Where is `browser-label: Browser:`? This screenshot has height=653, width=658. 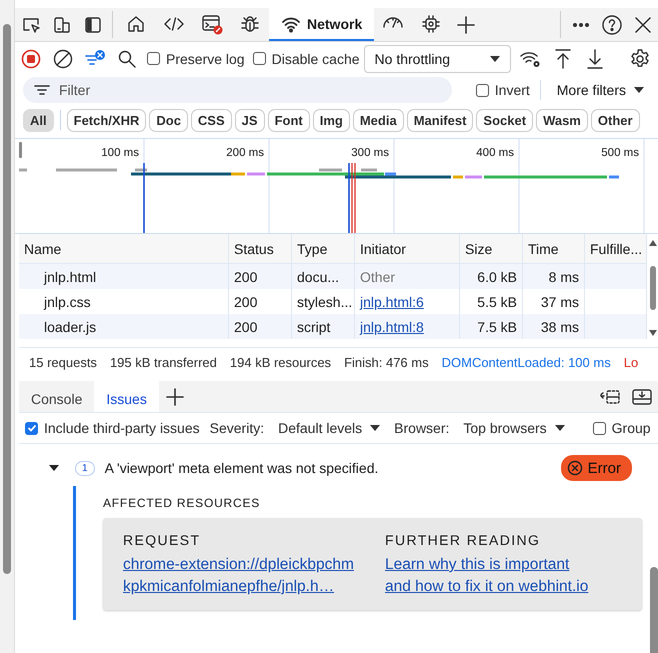 browser-label: Browser: is located at coordinates (422, 428).